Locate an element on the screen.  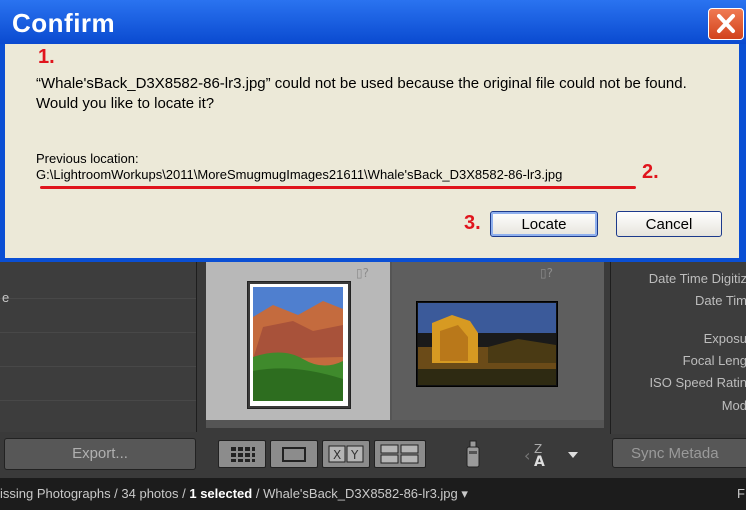
loupe-icon is located at coordinates (294, 454).